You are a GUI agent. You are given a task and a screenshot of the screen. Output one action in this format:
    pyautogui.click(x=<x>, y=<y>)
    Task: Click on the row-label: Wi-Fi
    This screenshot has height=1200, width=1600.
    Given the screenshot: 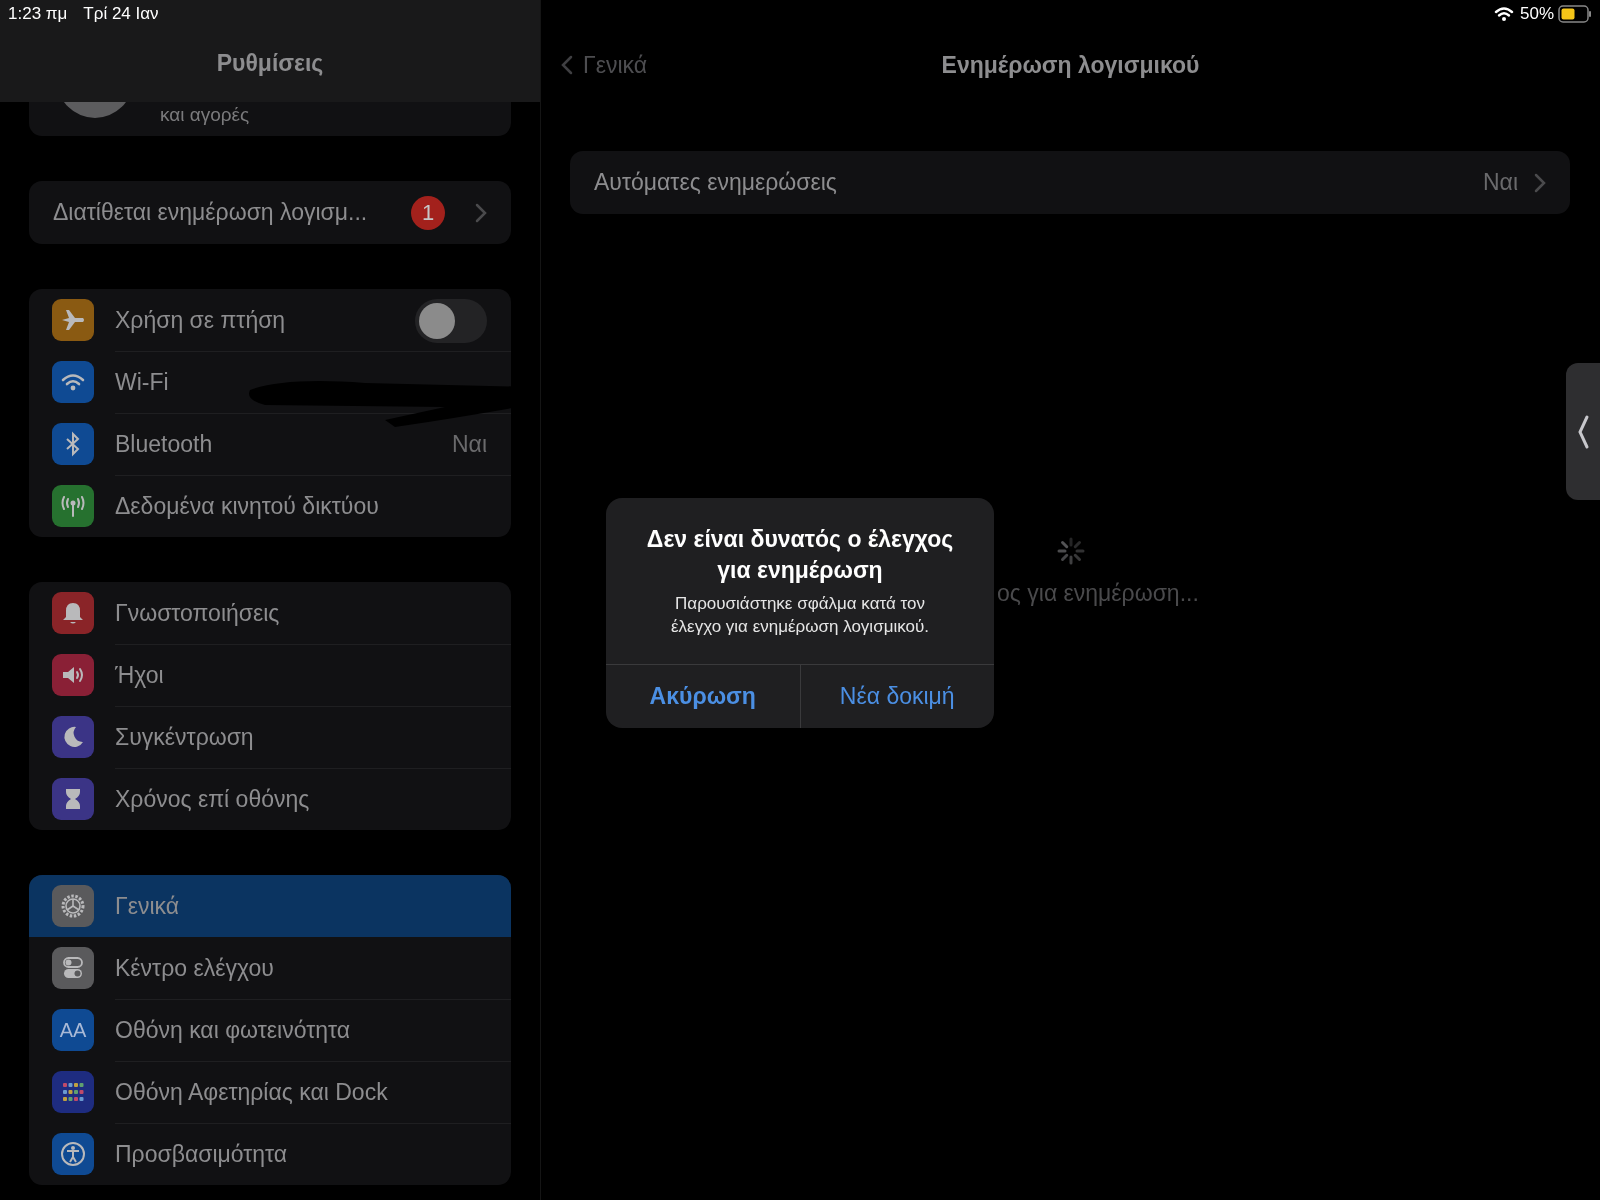 What is the action you would take?
    pyautogui.click(x=142, y=382)
    